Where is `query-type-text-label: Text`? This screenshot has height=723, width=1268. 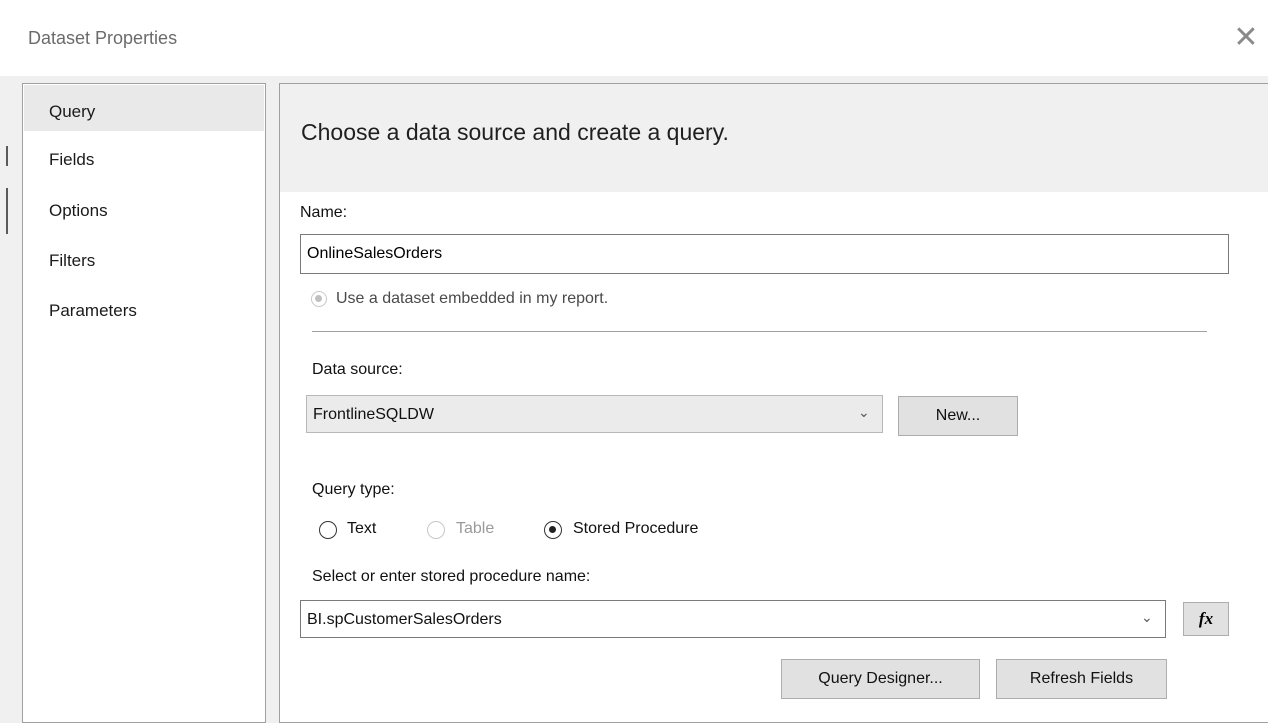 query-type-text-label: Text is located at coordinates (362, 528).